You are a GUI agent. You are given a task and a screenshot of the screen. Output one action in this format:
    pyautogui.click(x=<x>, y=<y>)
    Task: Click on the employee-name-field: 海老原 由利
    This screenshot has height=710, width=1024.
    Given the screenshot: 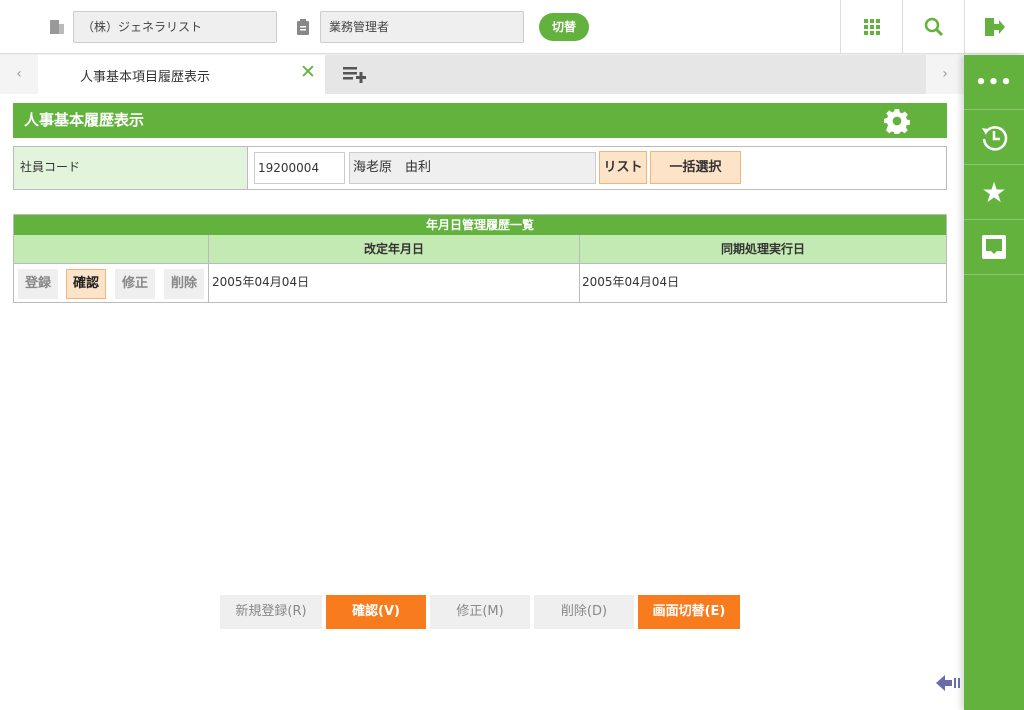 What is the action you would take?
    pyautogui.click(x=472, y=168)
    